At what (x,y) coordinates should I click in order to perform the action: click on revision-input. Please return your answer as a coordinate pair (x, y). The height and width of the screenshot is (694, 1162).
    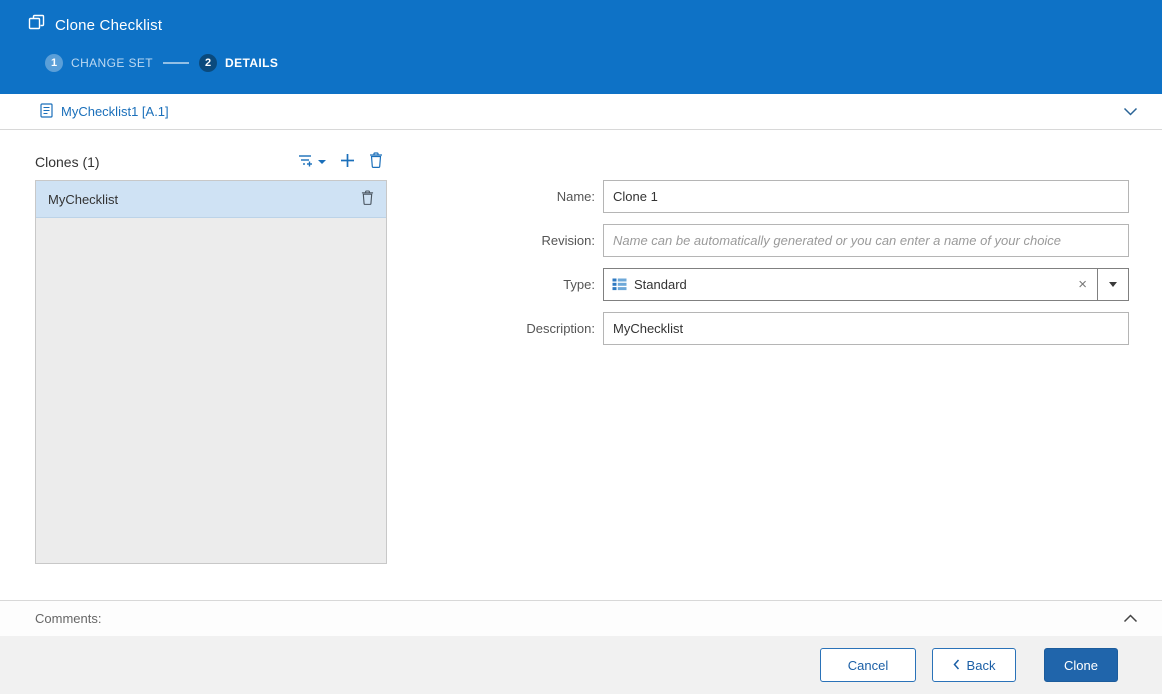
    Looking at the image, I should click on (866, 240).